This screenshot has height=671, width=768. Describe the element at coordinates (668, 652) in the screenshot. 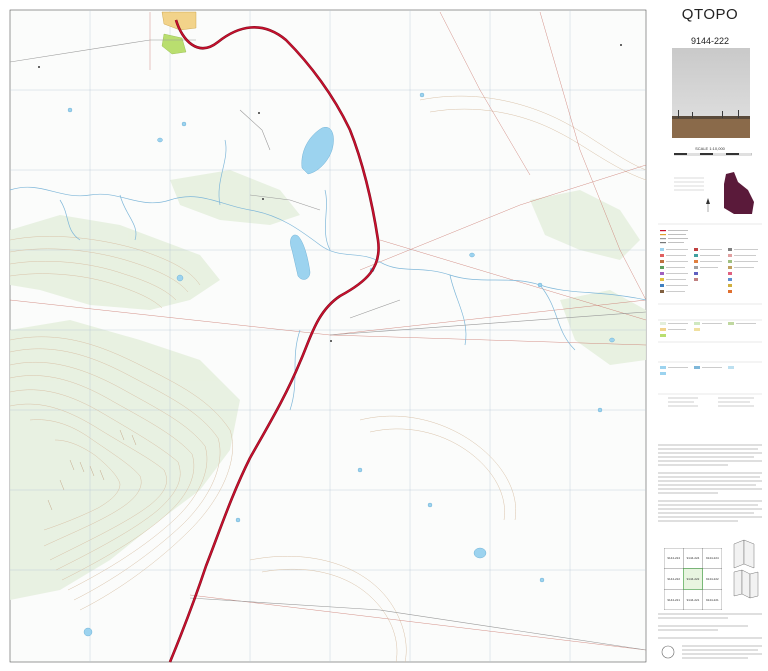

I see `government-crest-icon` at that location.